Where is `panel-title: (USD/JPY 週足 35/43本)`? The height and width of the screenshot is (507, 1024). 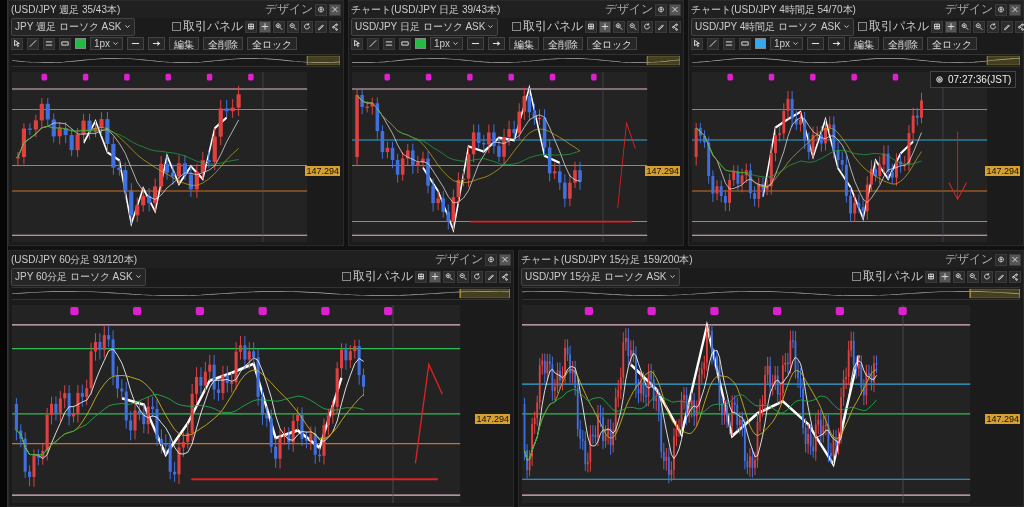
panel-title: (USD/JPY 週足 35/43本) is located at coordinates (66, 9).